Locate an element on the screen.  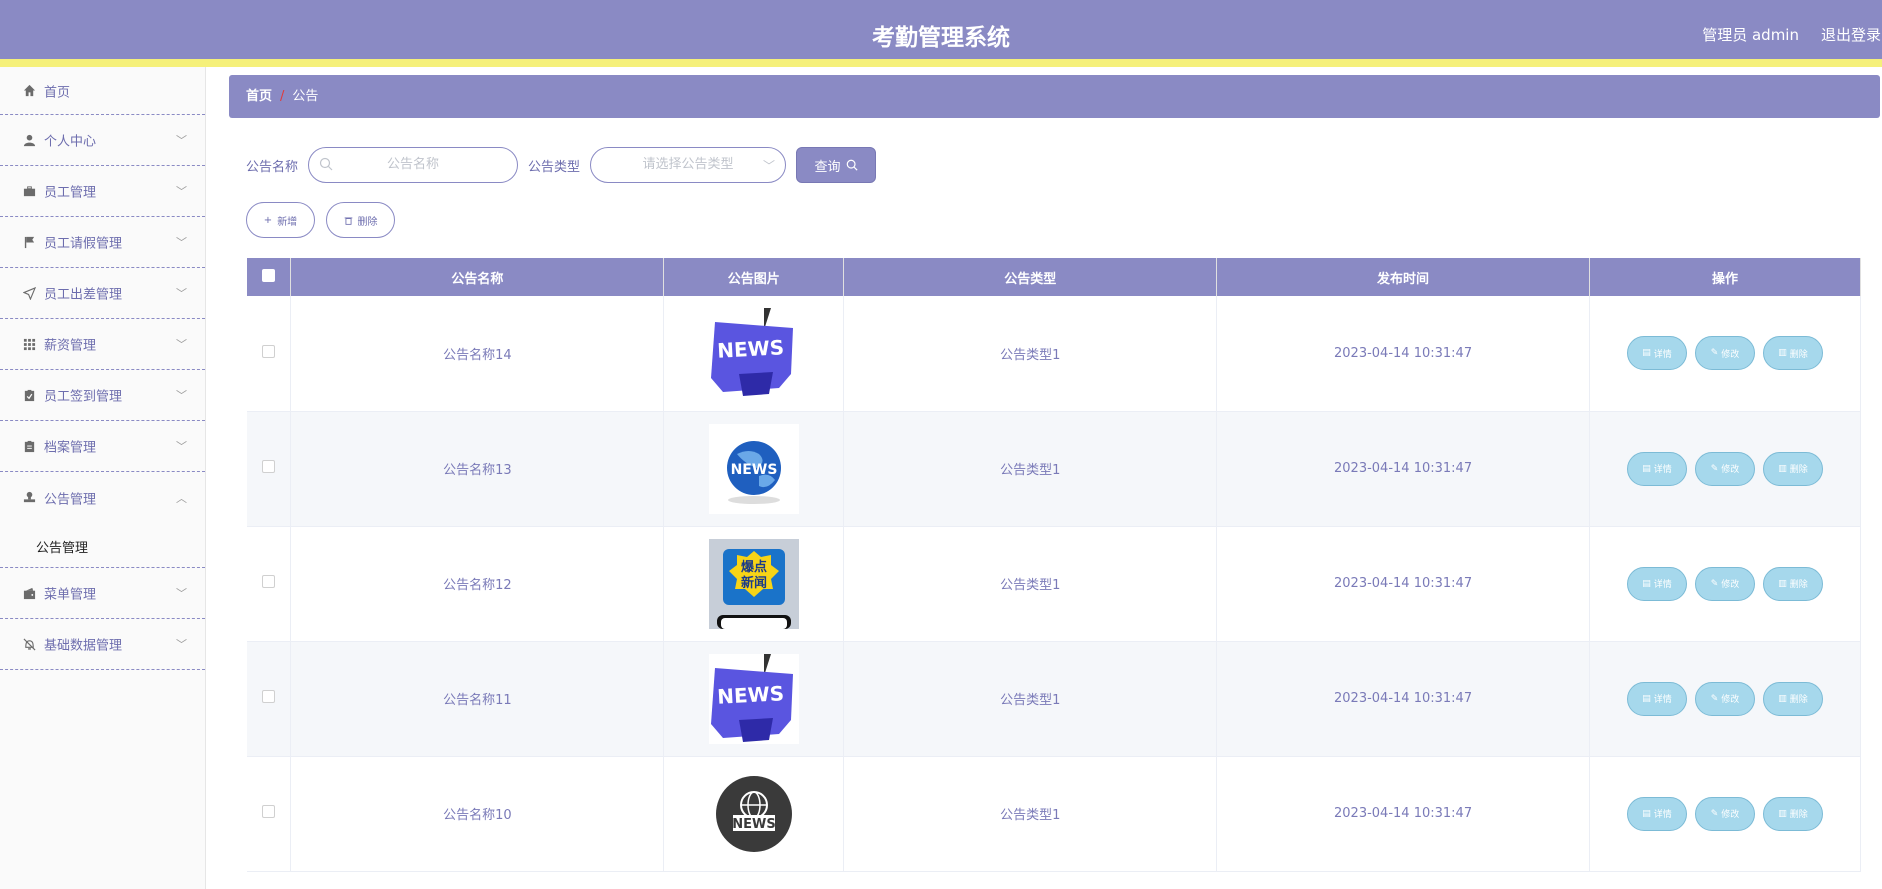
col-header-type: 公告类型 is located at coordinates (1030, 277).